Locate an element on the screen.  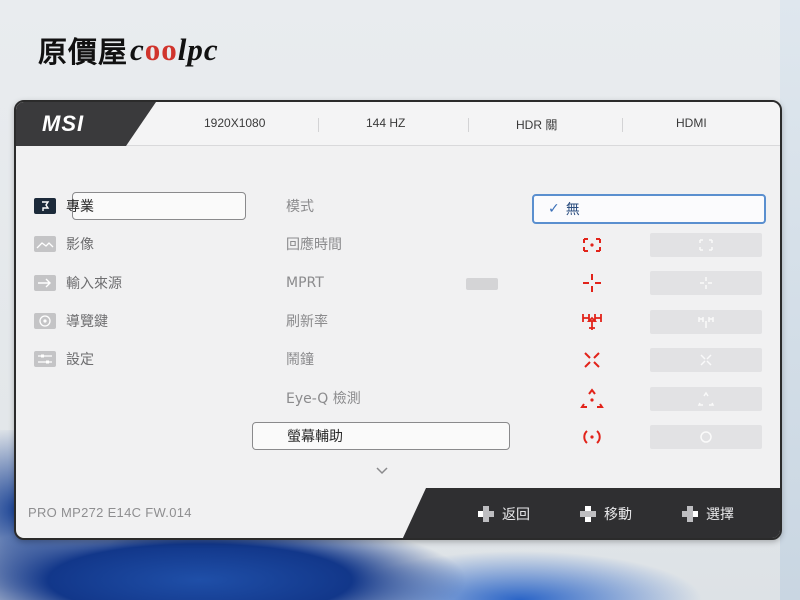
check-icon: ✓ is located at coordinates (554, 209).